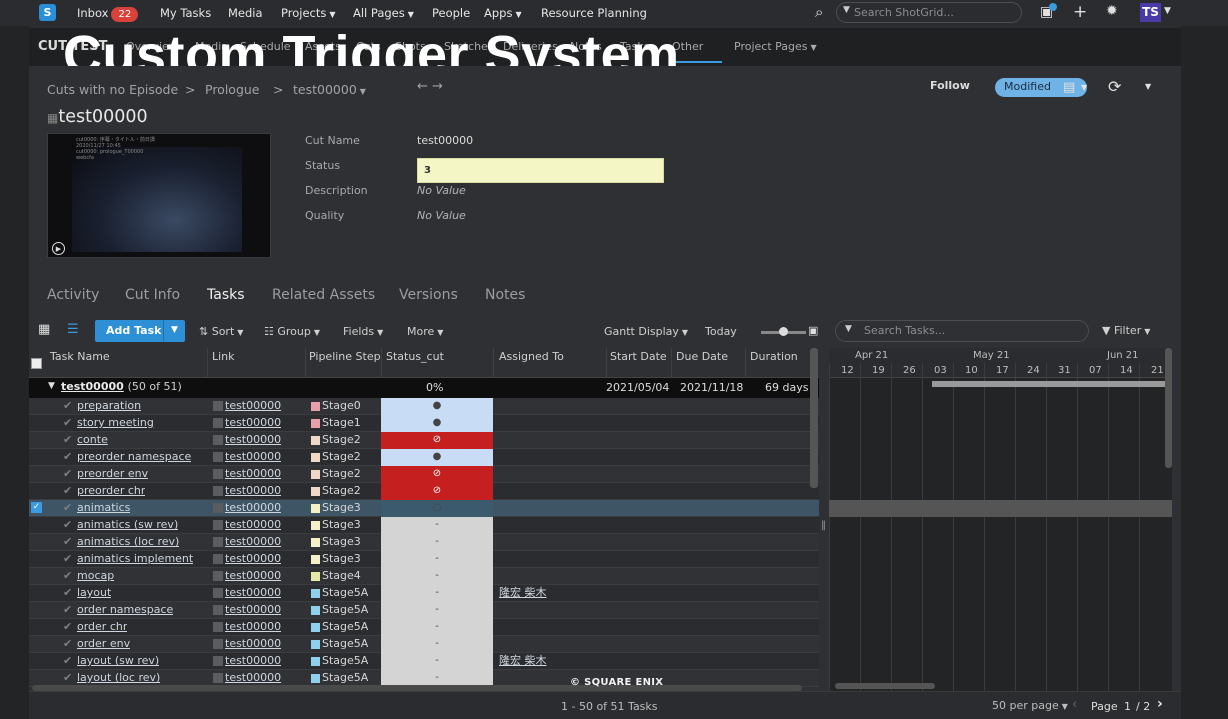 This screenshot has height=719, width=1228. I want to click on column-header-assigned-to: Assigned To, so click(531, 356).